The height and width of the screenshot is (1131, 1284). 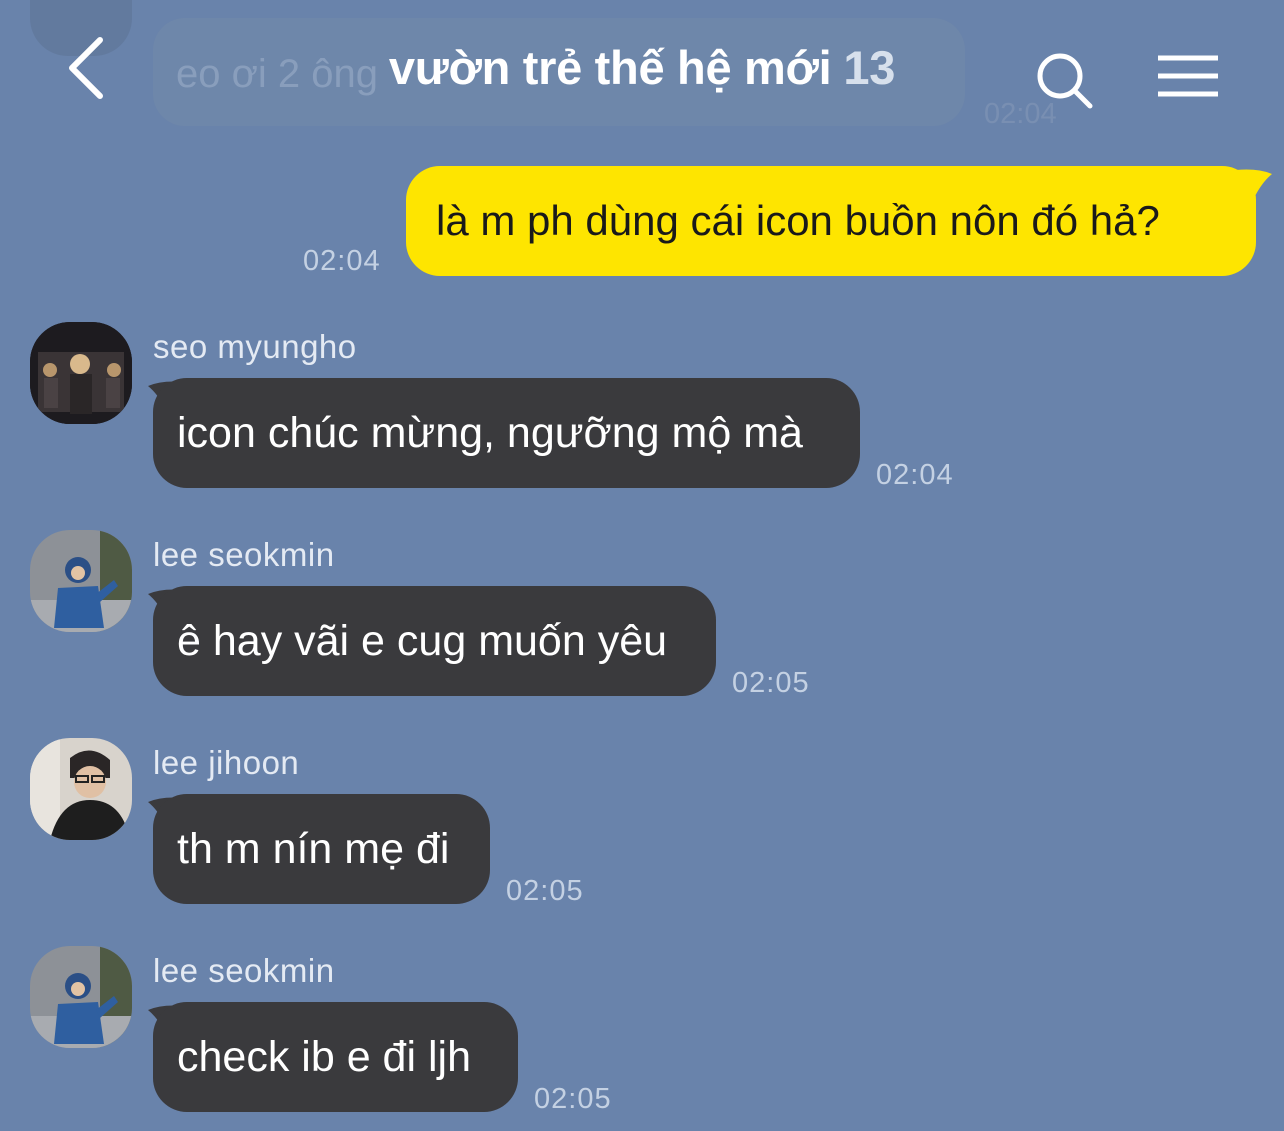 What do you see at coordinates (81, 373) in the screenshot?
I see `avatar-seo-myungho` at bounding box center [81, 373].